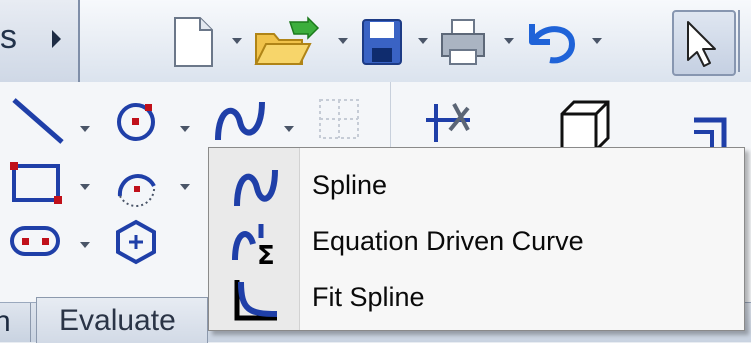  What do you see at coordinates (476, 186) in the screenshot?
I see `menu-item-spline: Spline` at bounding box center [476, 186].